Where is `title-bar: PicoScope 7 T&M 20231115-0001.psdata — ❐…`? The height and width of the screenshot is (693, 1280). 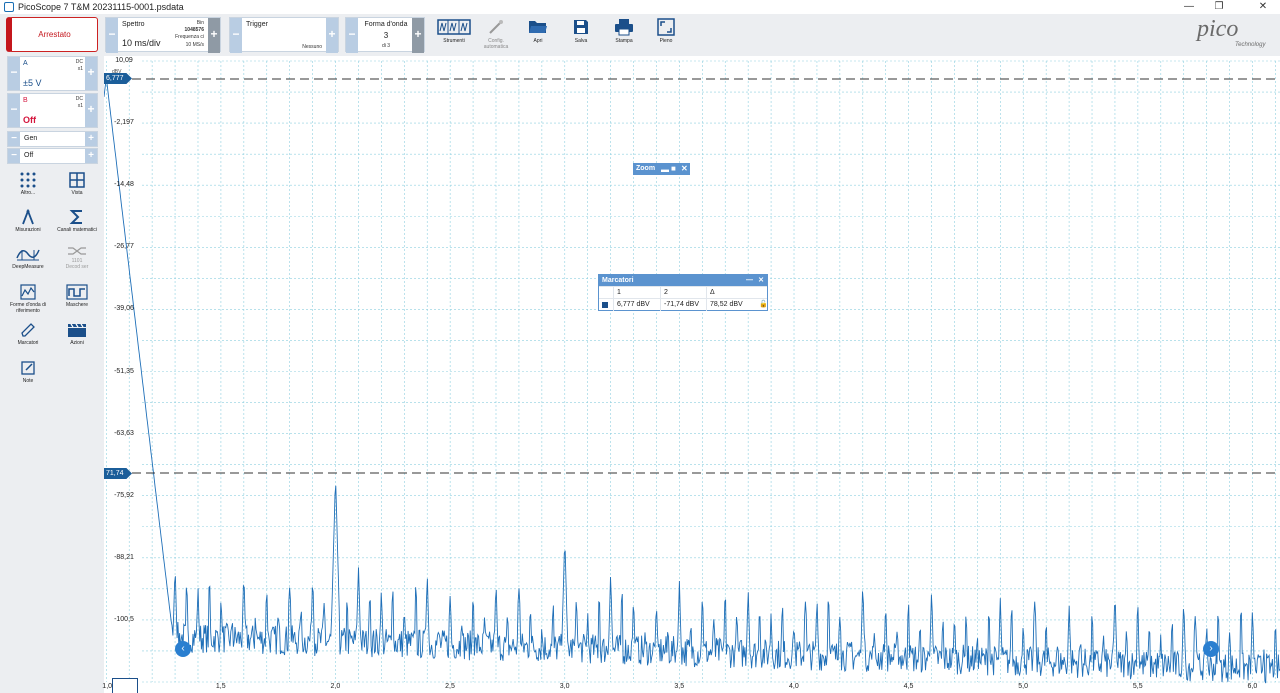 title-bar: PicoScope 7 T&M 20231115-0001.psdata — ❐… is located at coordinates (640, 7).